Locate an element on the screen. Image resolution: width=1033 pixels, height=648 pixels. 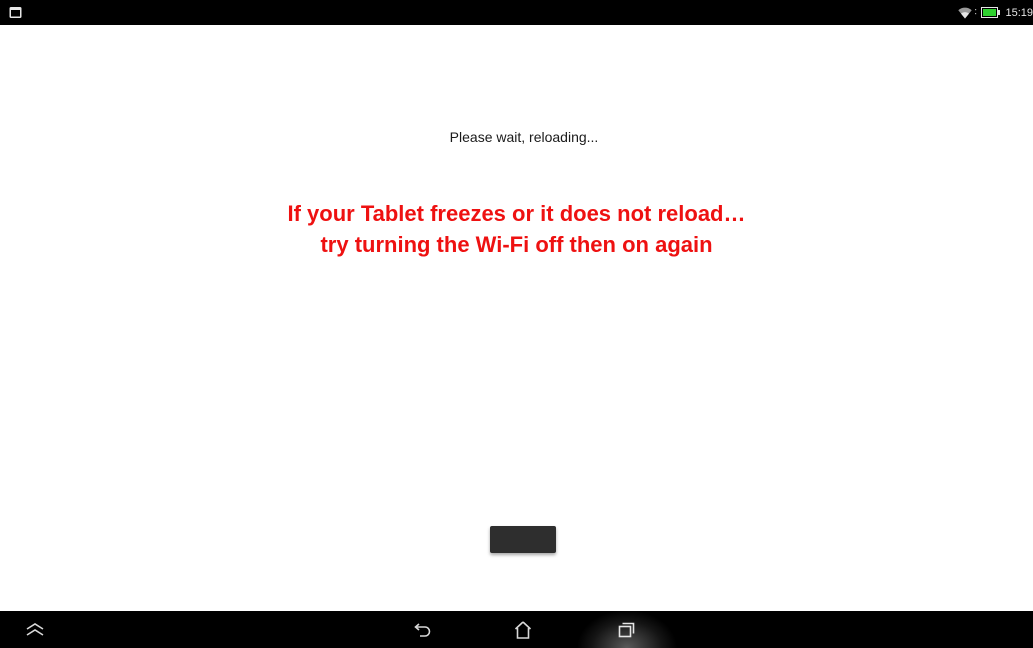
status-bar: 15:19 is located at coordinates (516, 12).